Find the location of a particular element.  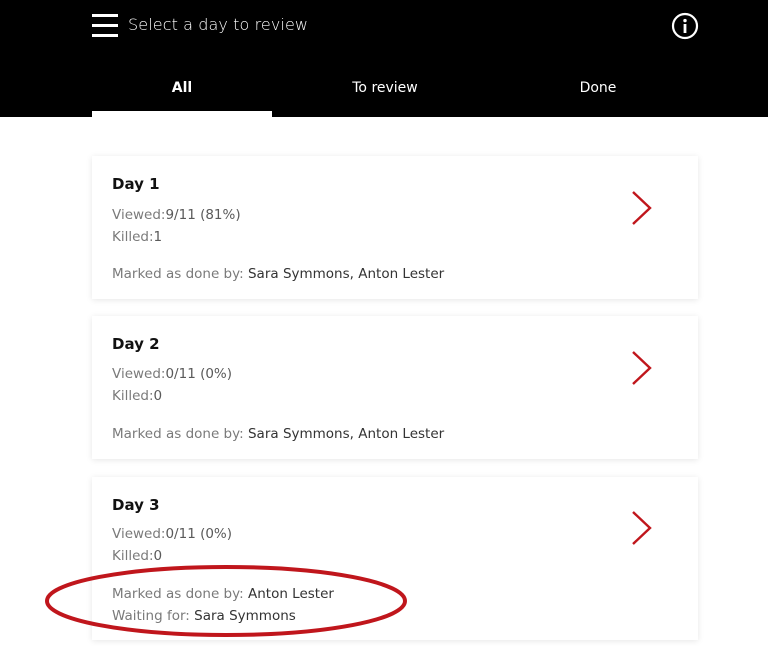

killed-stat: Killed:1 is located at coordinates (137, 237).